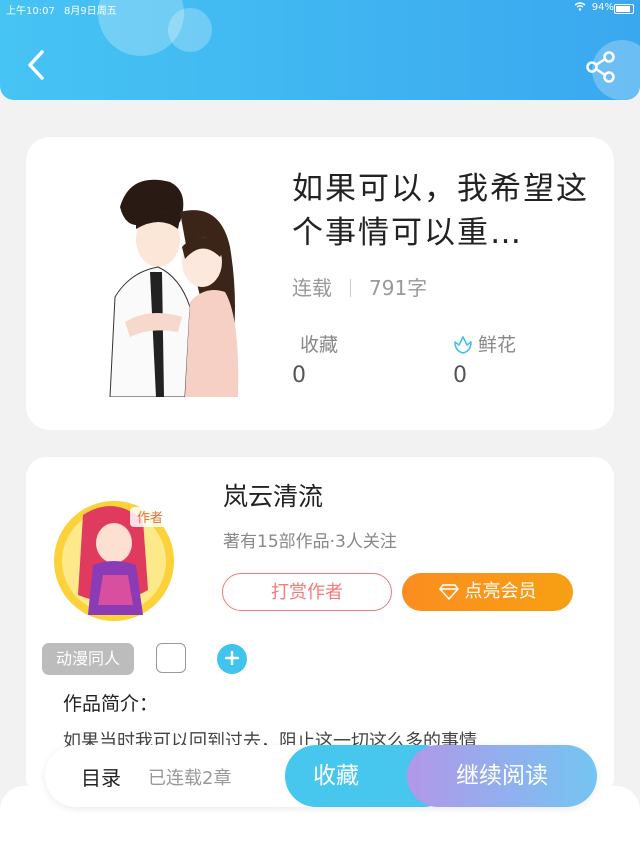 Image resolution: width=640 pixels, height=853 pixels. I want to click on status-time-date: 上午10:07 8月9日周五, so click(61, 9).